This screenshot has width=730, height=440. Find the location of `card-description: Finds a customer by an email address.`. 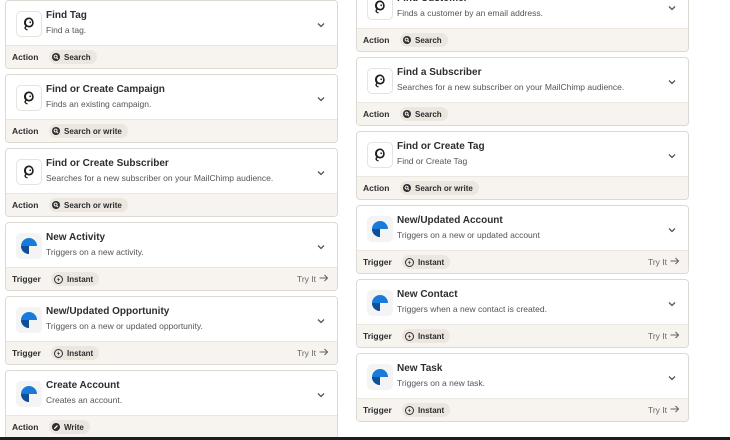

card-description: Finds a customer by an email address. is located at coordinates (470, 13).